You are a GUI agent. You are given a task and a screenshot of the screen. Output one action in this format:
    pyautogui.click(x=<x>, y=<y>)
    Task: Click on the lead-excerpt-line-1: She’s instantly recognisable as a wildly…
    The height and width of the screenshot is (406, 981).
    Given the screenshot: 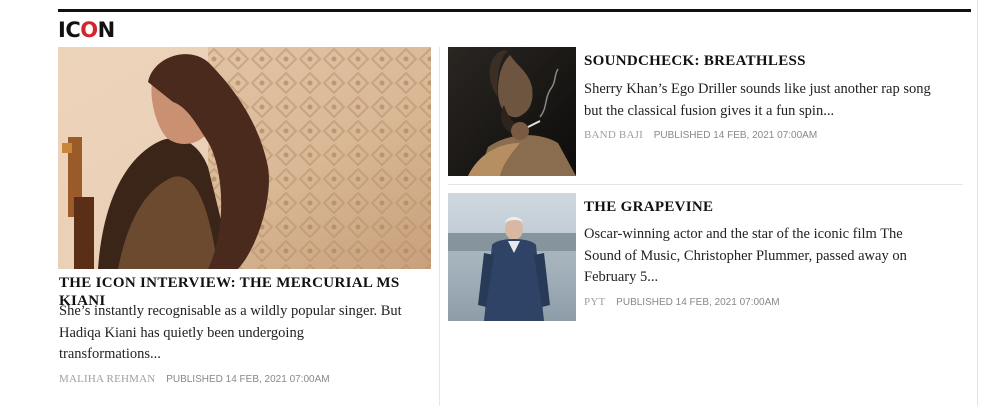 What is the action you would take?
    pyautogui.click(x=230, y=311)
    